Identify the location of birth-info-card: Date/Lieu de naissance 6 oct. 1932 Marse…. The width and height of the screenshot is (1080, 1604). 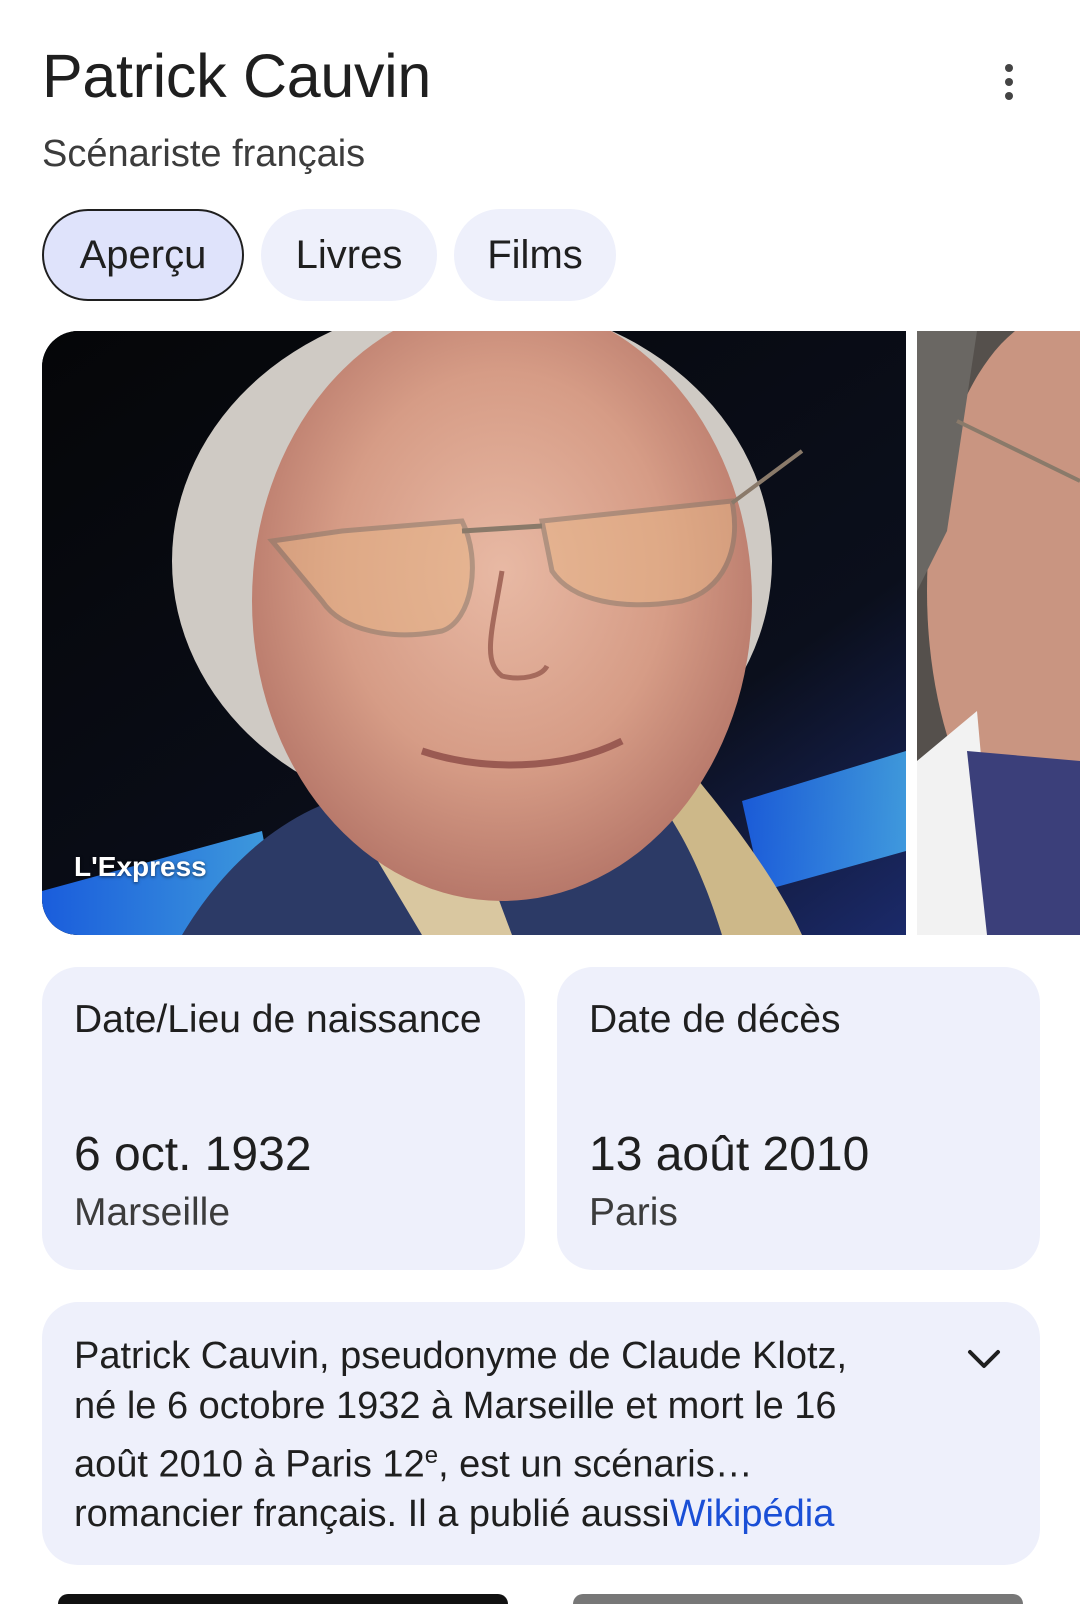
(283, 1118).